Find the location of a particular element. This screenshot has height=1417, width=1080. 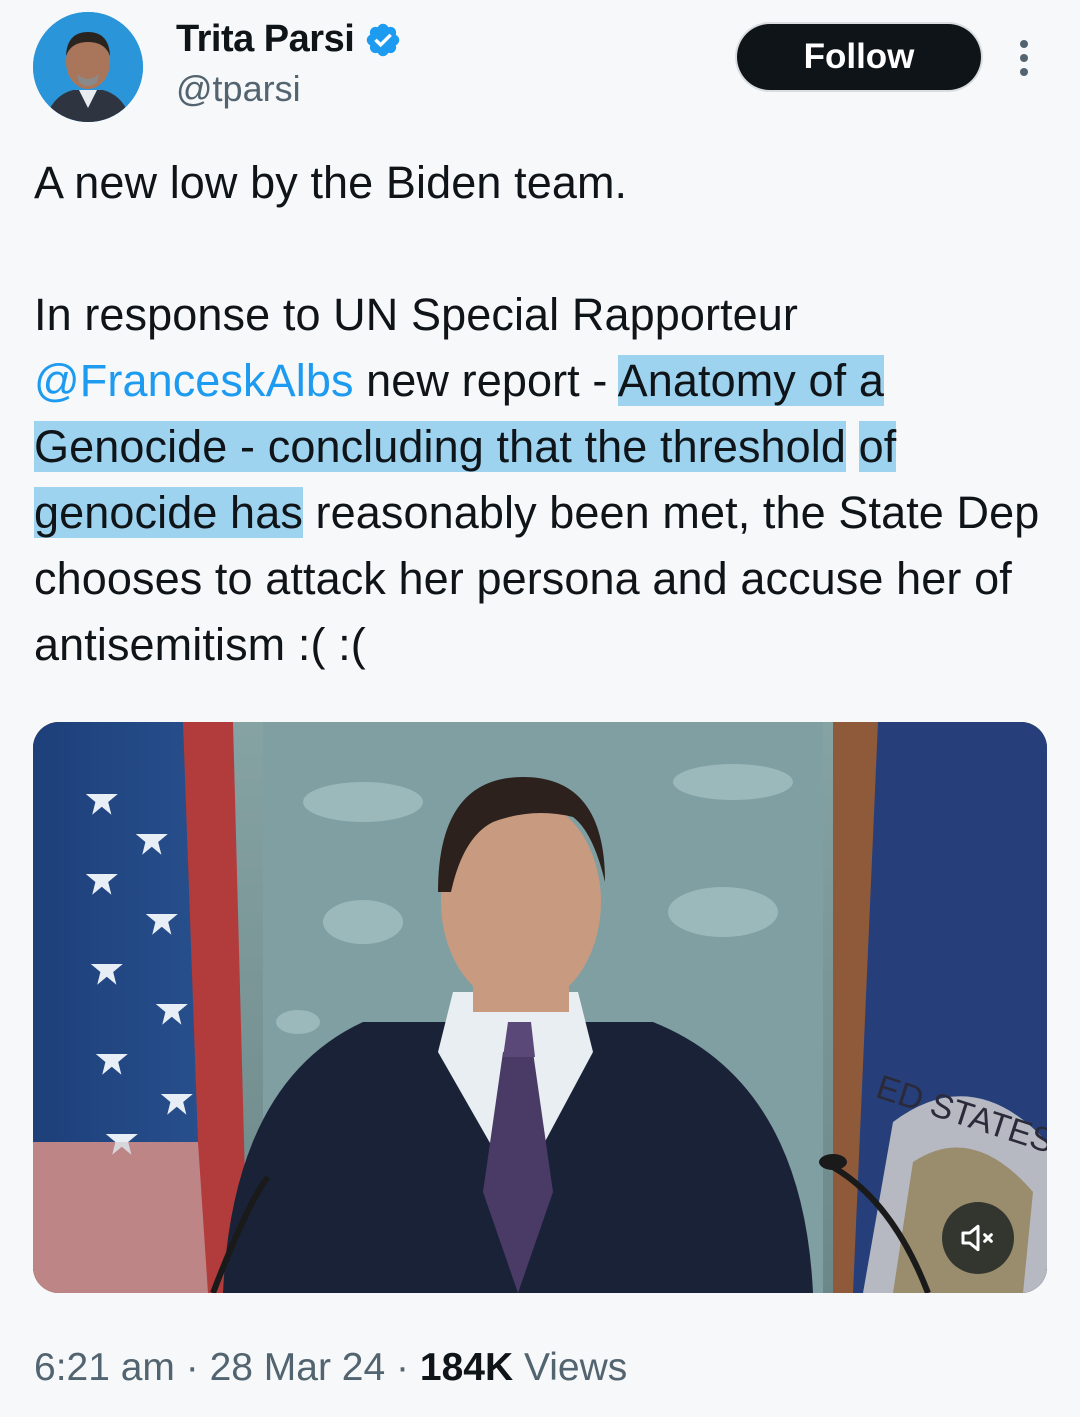

verified-badge-icon is located at coordinates (383, 39).